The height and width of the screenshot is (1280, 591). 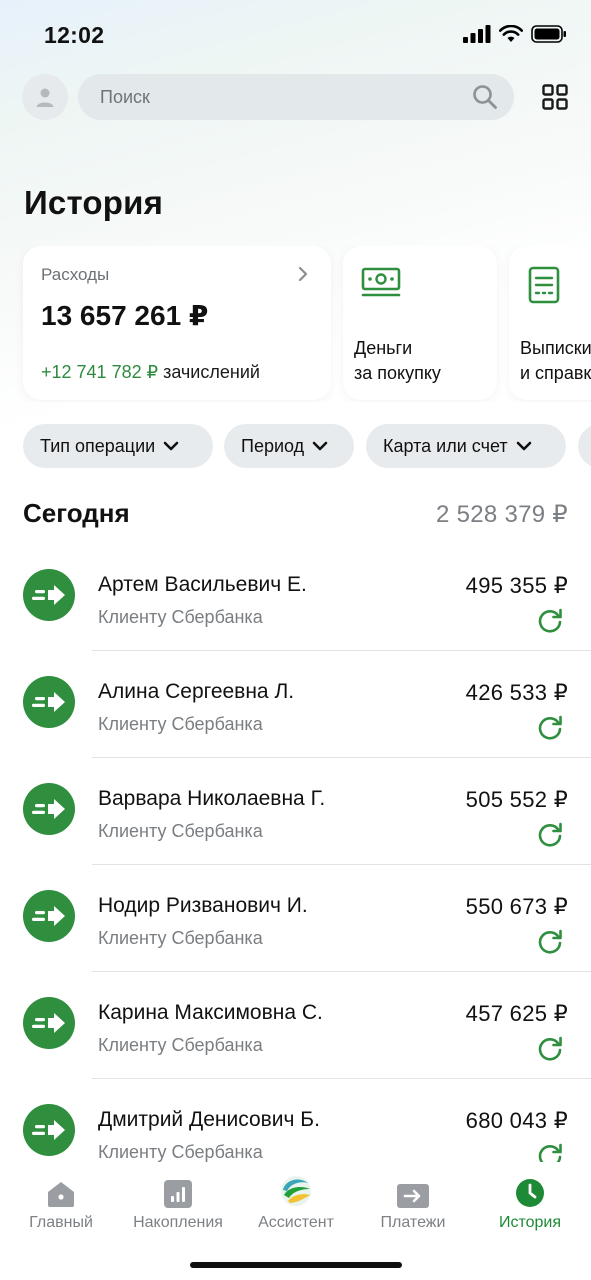 What do you see at coordinates (420, 323) in the screenshot?
I see `money-back-card: Деньги за покупку` at bounding box center [420, 323].